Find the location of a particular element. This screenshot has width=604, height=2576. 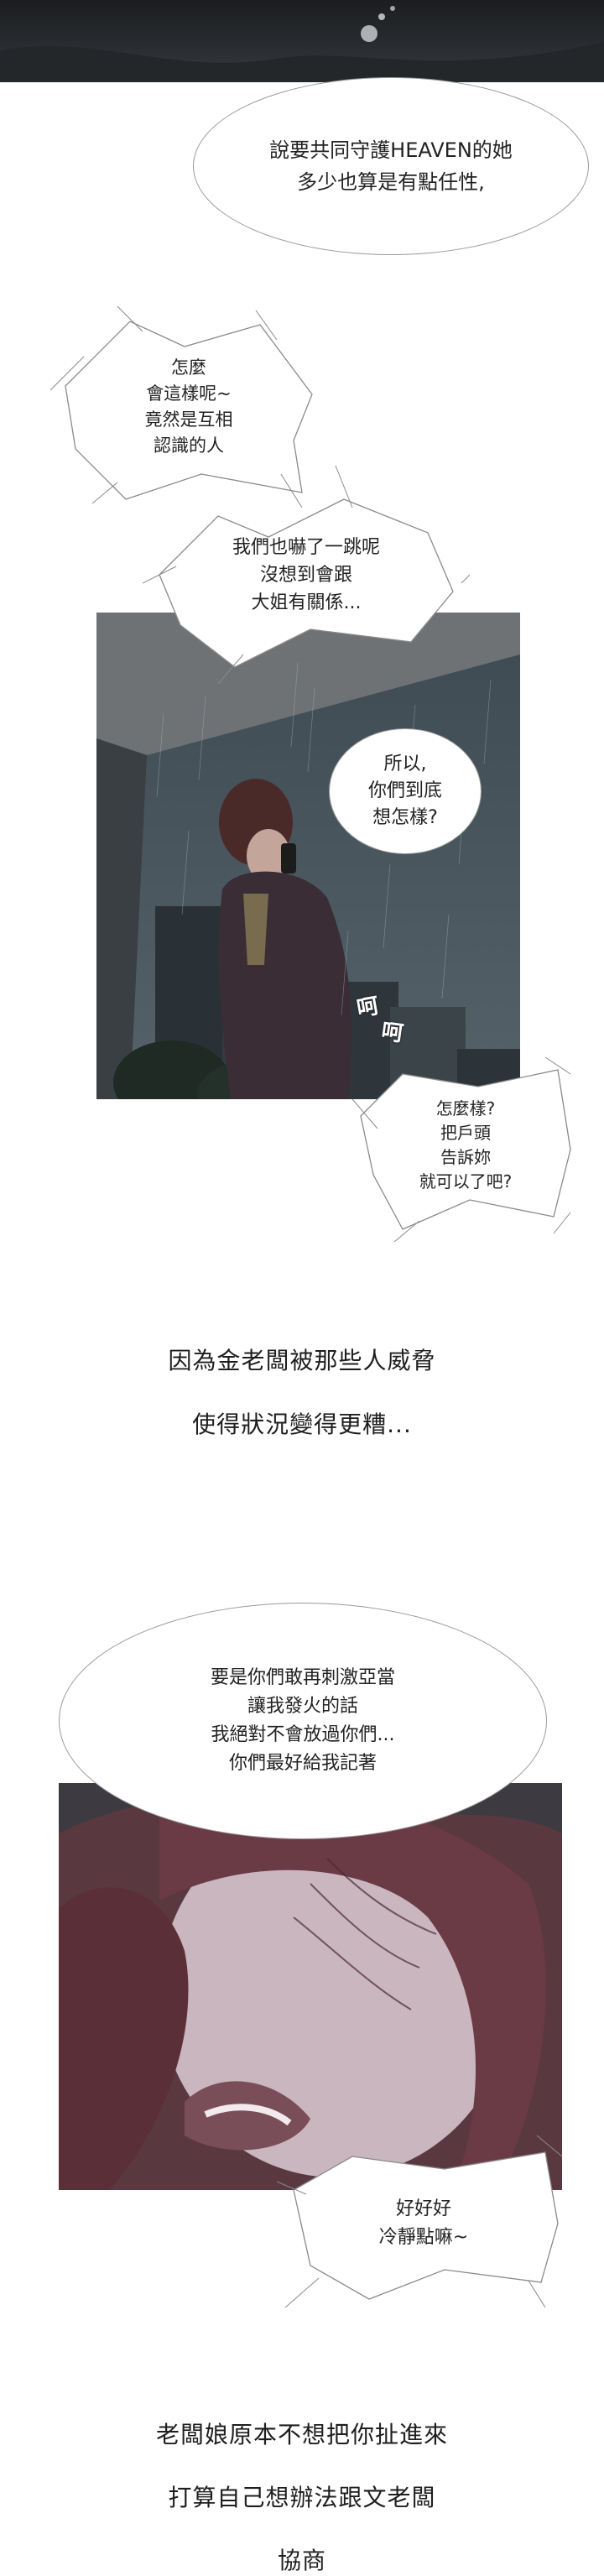

narration-2-line-3: 協商 is located at coordinates (301, 2560).